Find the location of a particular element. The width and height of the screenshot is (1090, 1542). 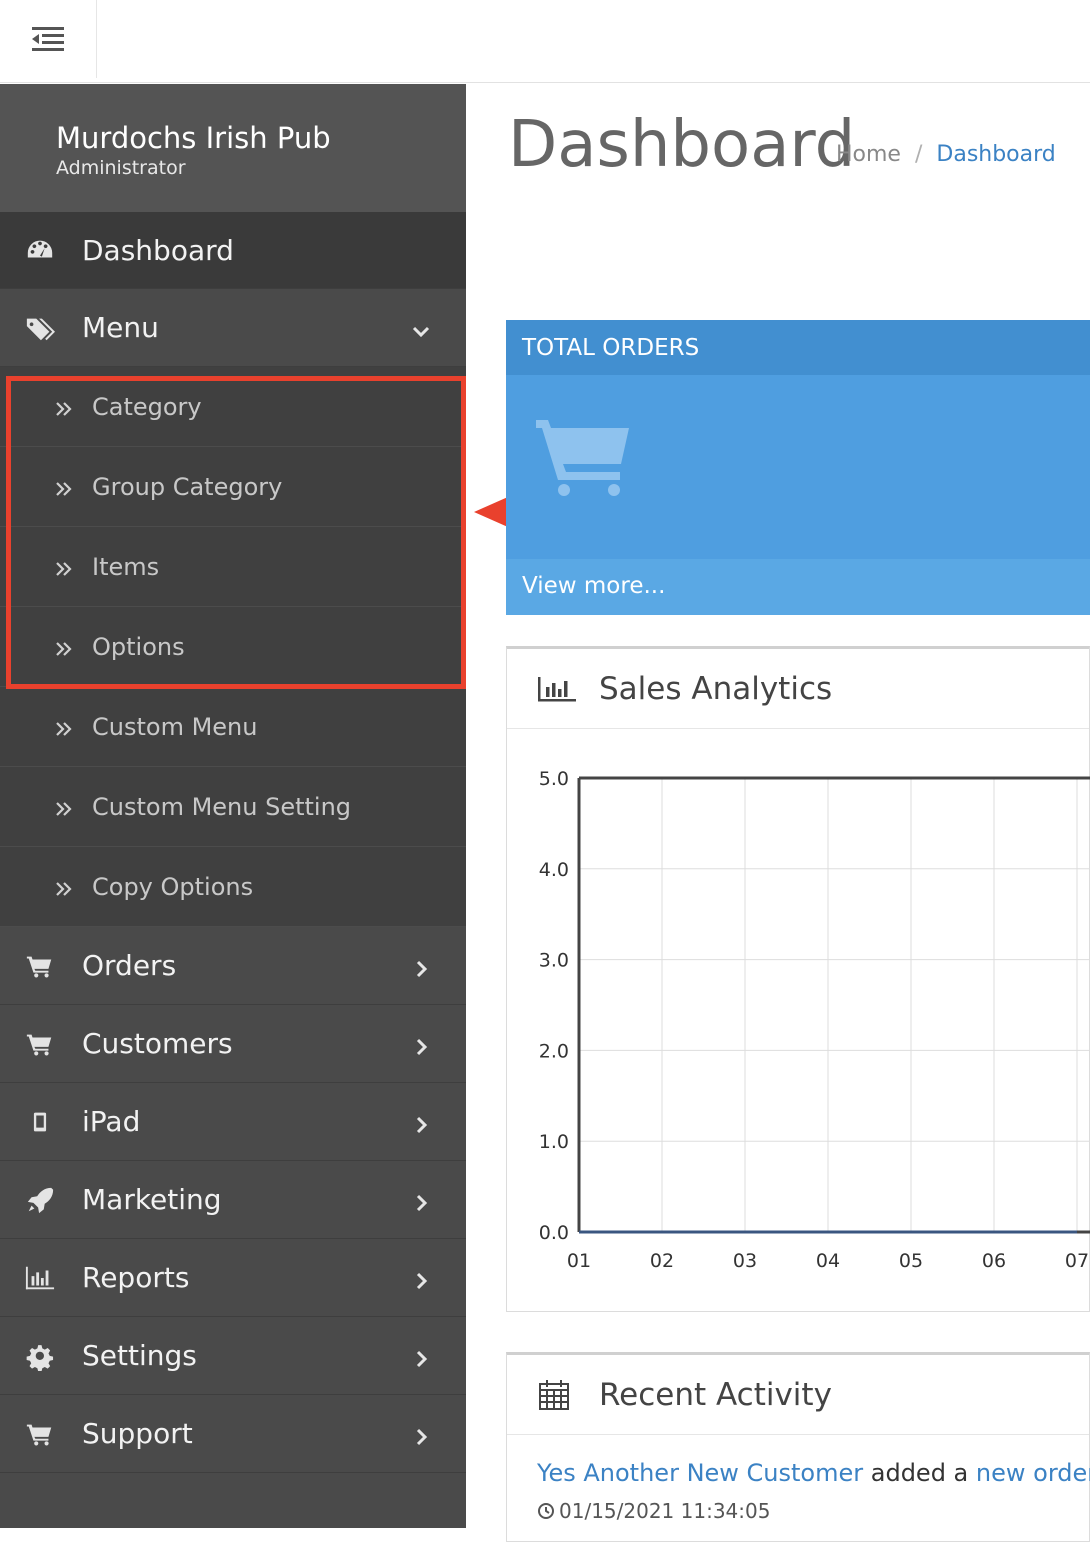

sidebar-item-label: Support is located at coordinates (137, 1433).